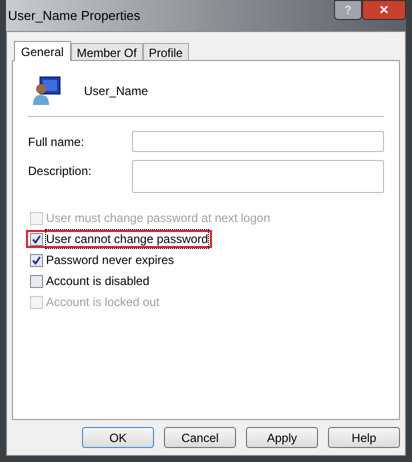 The width and height of the screenshot is (412, 462). Describe the element at coordinates (42, 51) in the screenshot. I see `tab: General` at that location.